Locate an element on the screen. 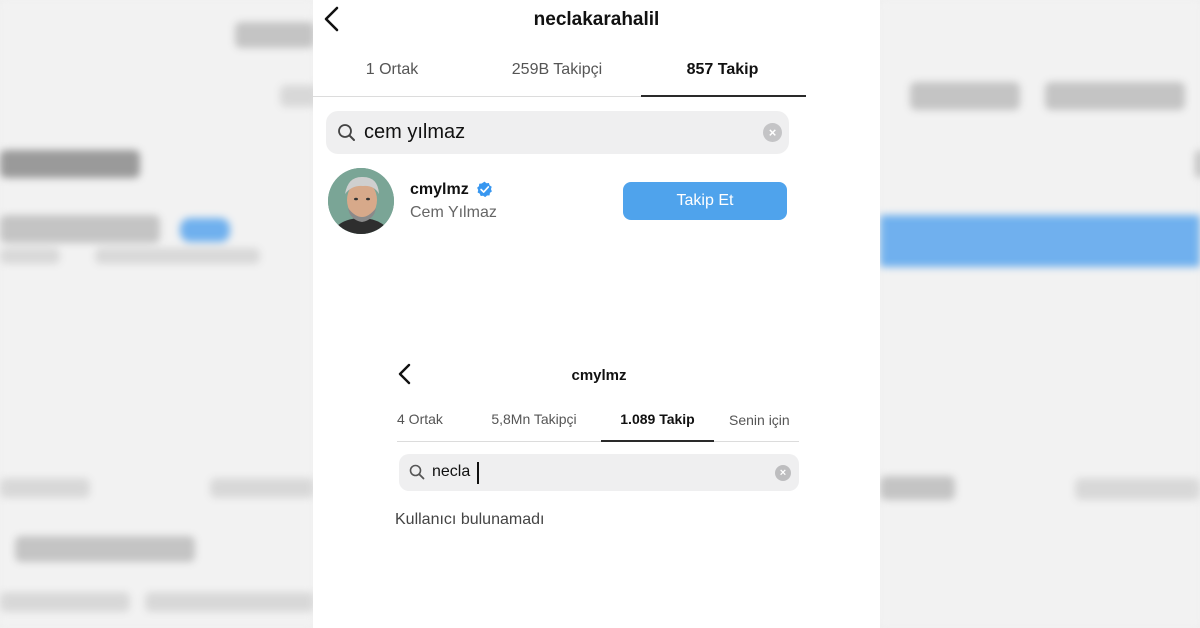  avatar-portrait is located at coordinates (361, 201).